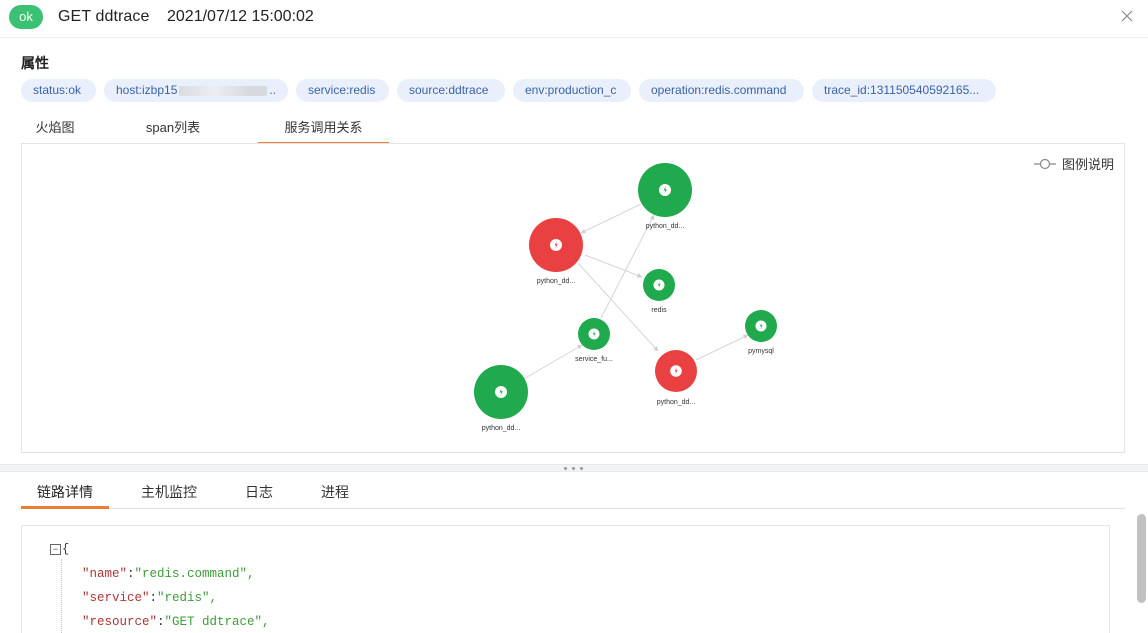 This screenshot has width=1148, height=633. What do you see at coordinates (574, 19) in the screenshot?
I see `detail-header: ok GET ddtrace 2021/07/12 15:00:02` at bounding box center [574, 19].